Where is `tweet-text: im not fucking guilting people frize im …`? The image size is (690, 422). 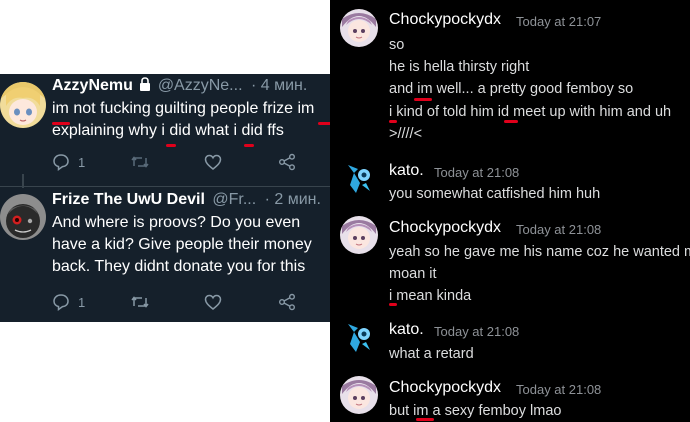
tweet-text: im not fucking guilting people frize im … is located at coordinates (198, 120).